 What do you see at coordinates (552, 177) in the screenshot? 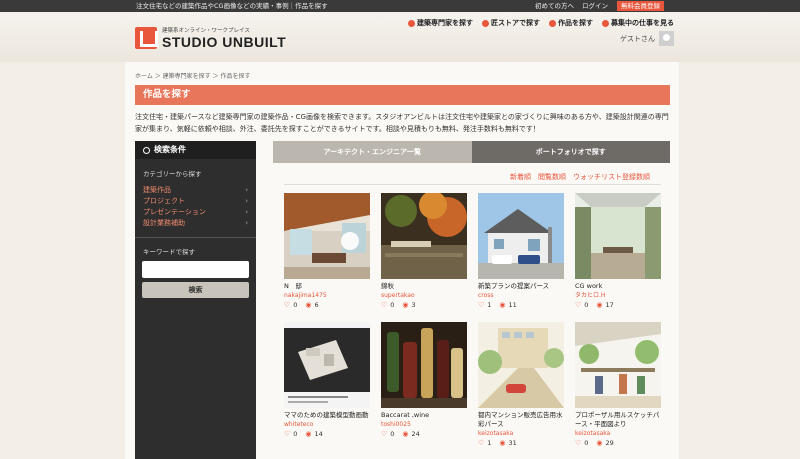
I see `sort-views: 閲覧数順` at bounding box center [552, 177].